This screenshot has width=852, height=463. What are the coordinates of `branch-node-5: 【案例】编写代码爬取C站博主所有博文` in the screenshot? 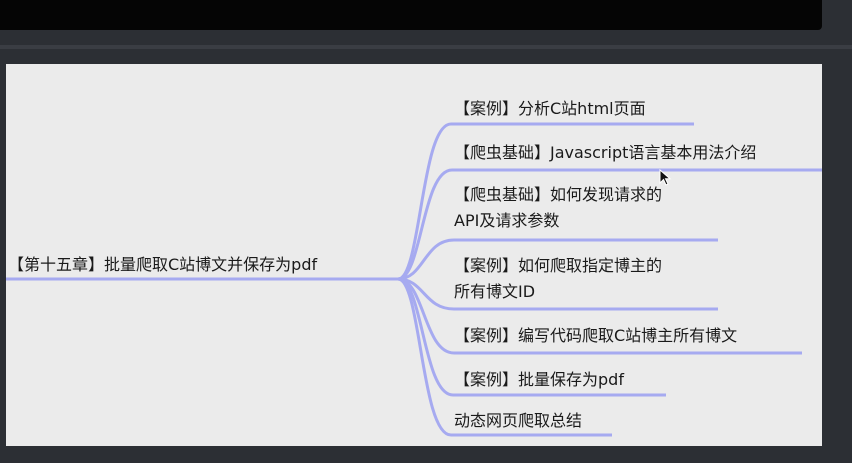 It's located at (595, 336).